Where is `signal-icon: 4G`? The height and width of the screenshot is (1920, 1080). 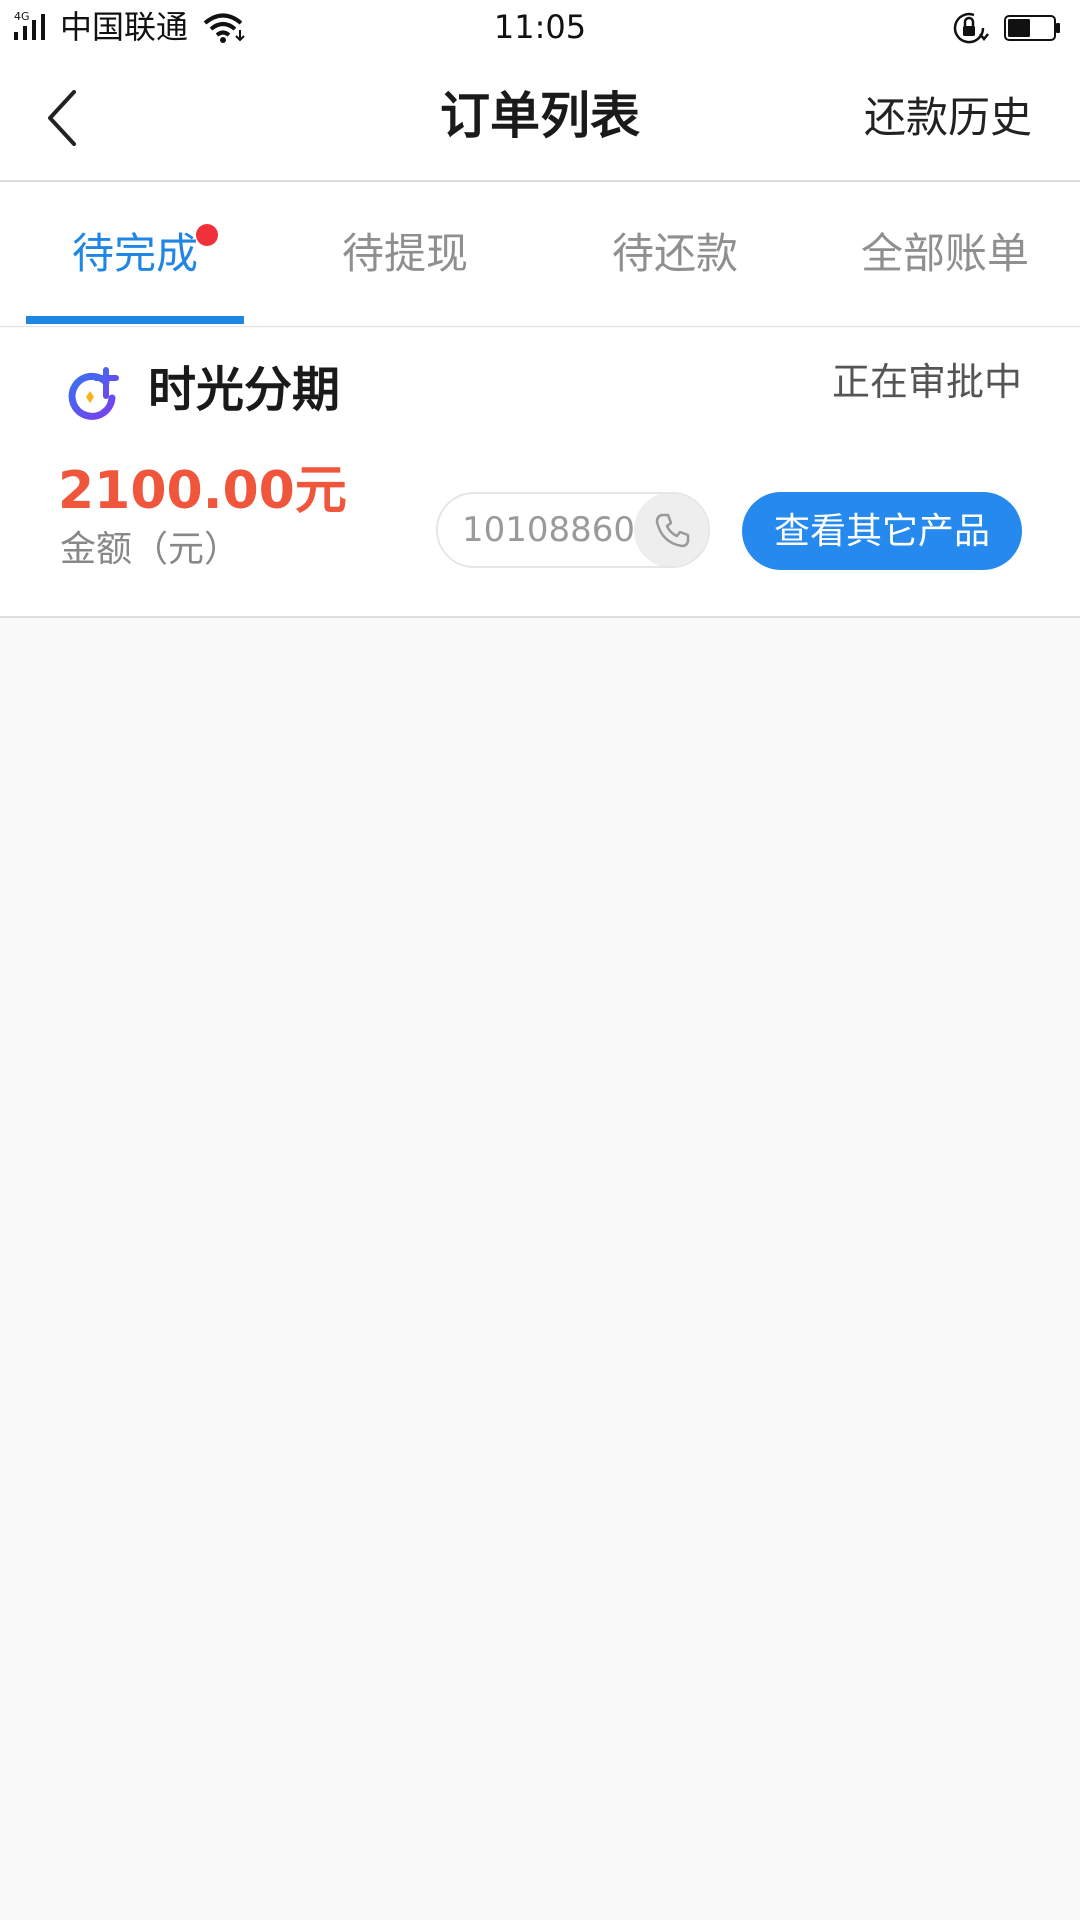
signal-icon: 4G is located at coordinates (29, 25).